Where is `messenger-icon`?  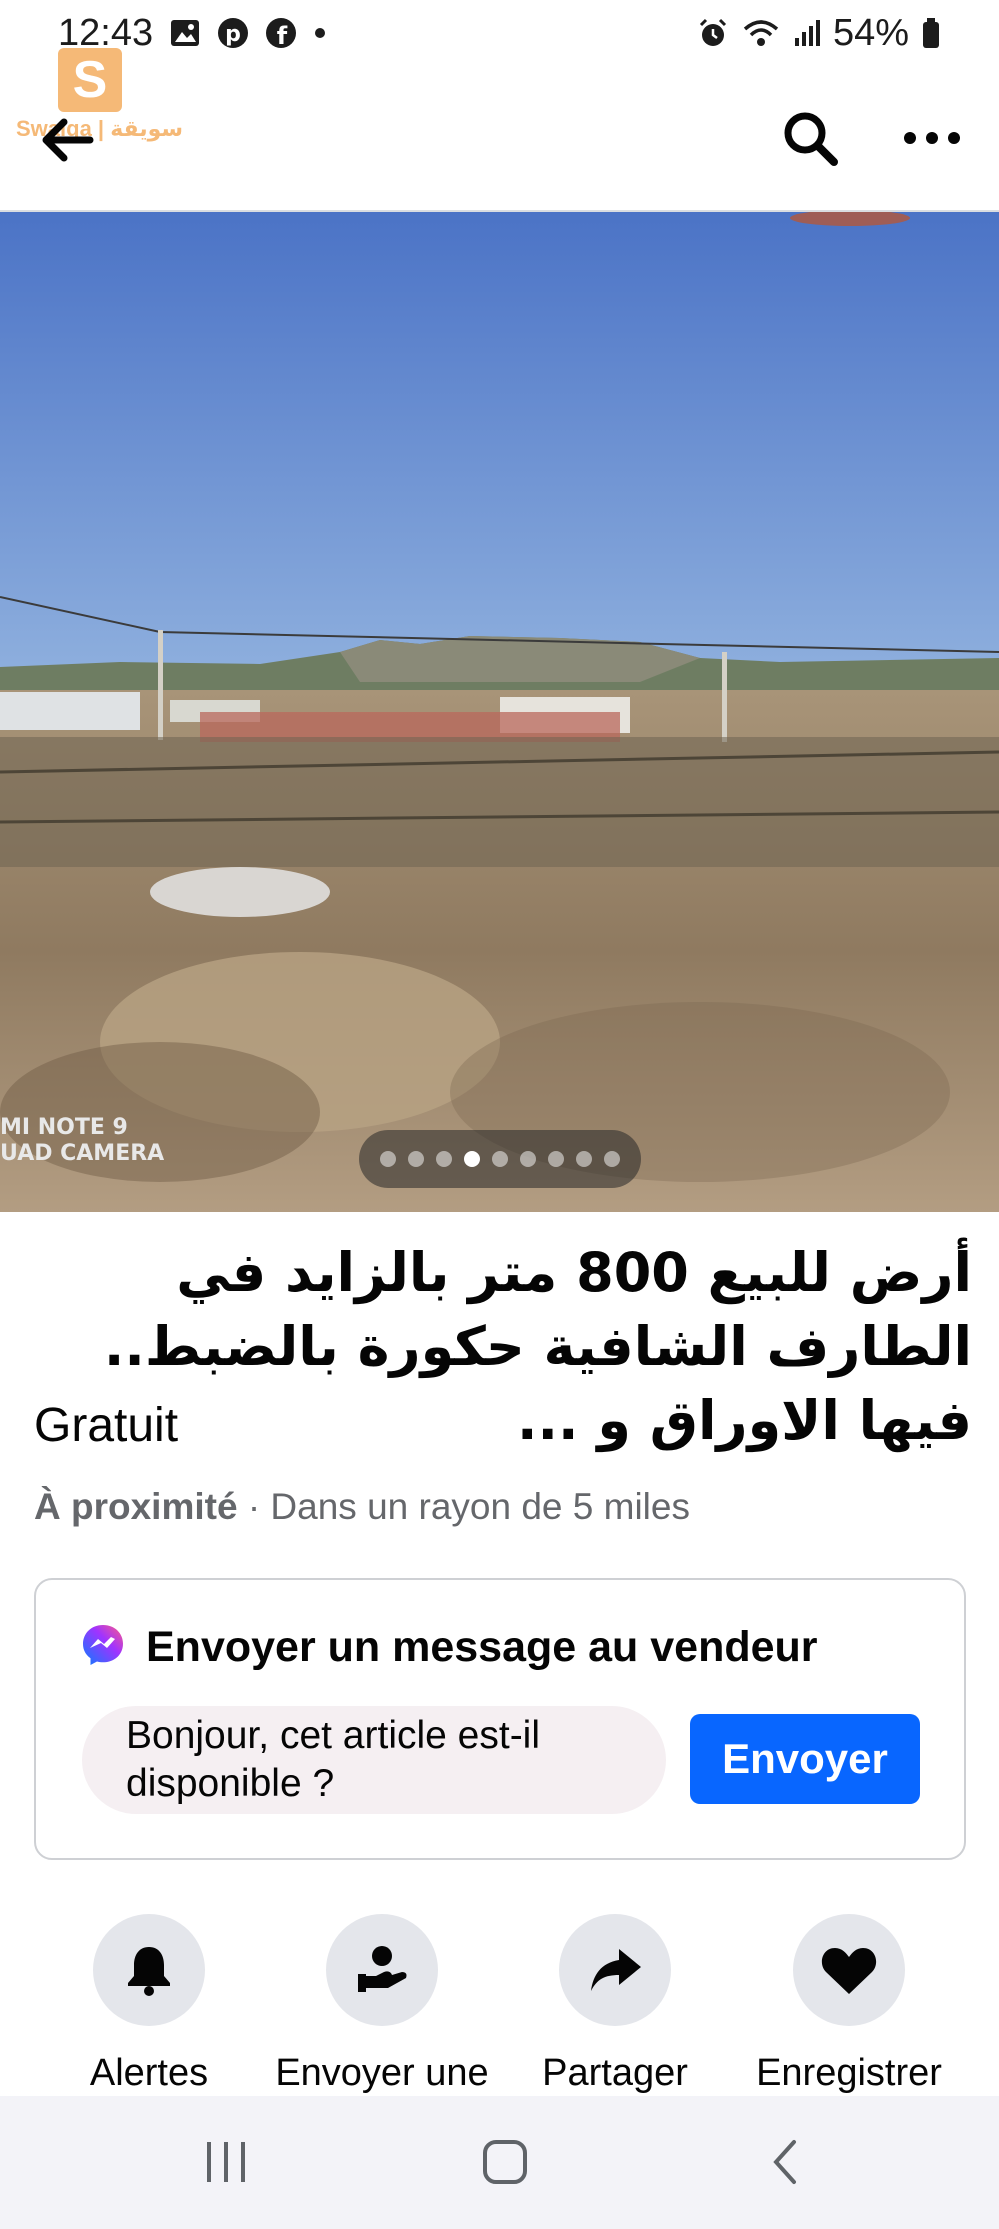
messenger-icon is located at coordinates (103, 1647).